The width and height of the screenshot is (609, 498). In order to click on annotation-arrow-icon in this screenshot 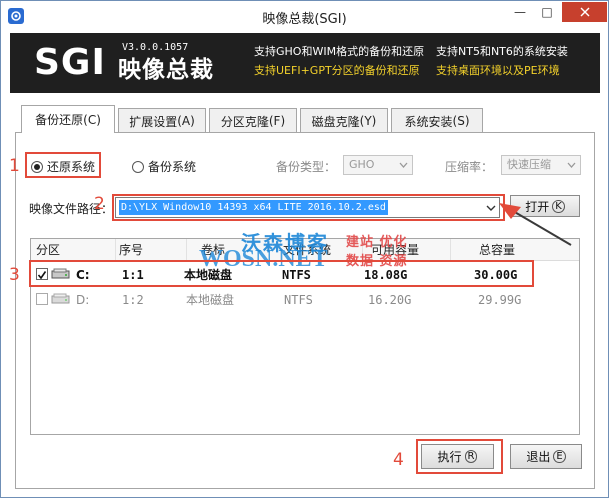, I will do `click(535, 224)`.